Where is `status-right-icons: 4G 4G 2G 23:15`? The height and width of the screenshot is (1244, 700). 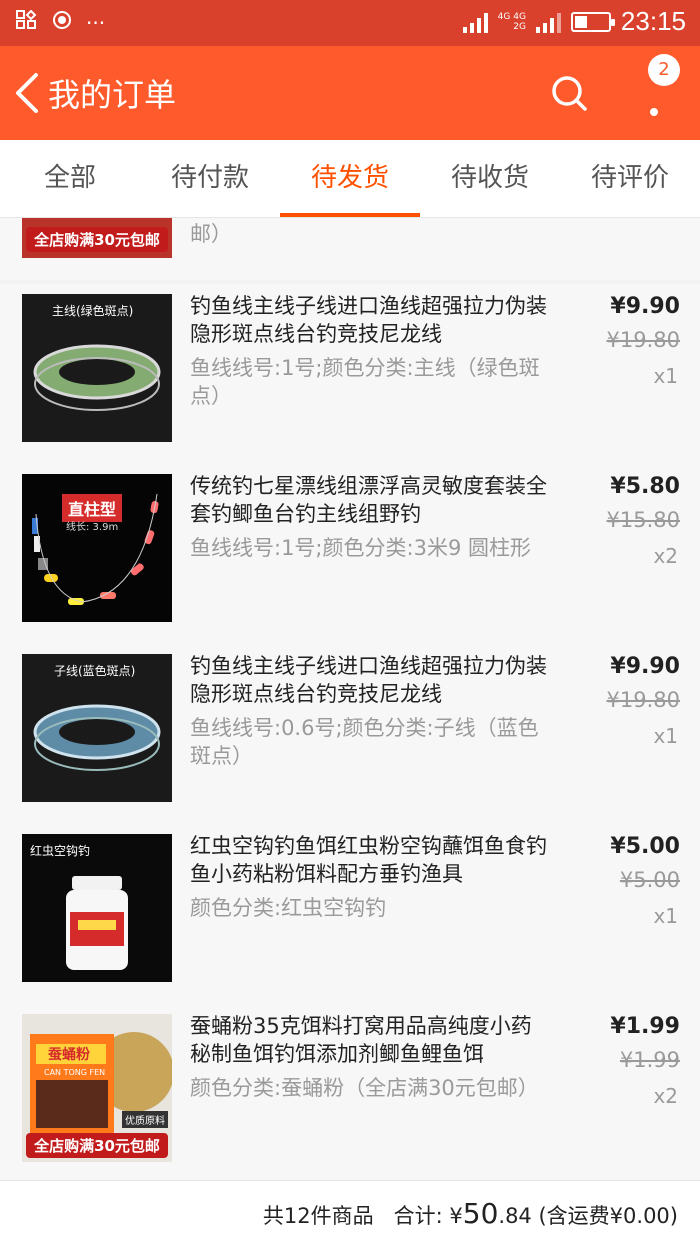 status-right-icons: 4G 4G 2G 23:15 is located at coordinates (574, 21).